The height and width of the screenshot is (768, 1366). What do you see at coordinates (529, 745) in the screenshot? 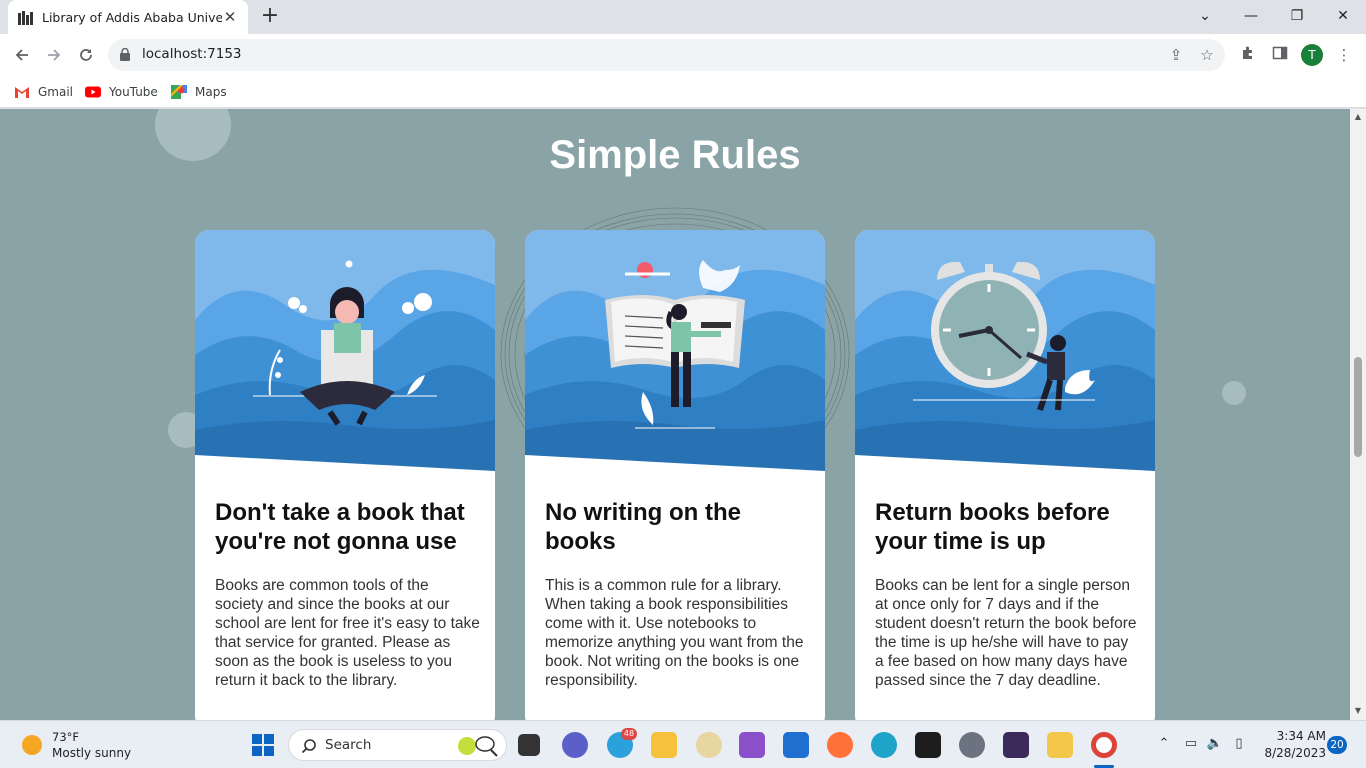
I see `task-view-icon` at bounding box center [529, 745].